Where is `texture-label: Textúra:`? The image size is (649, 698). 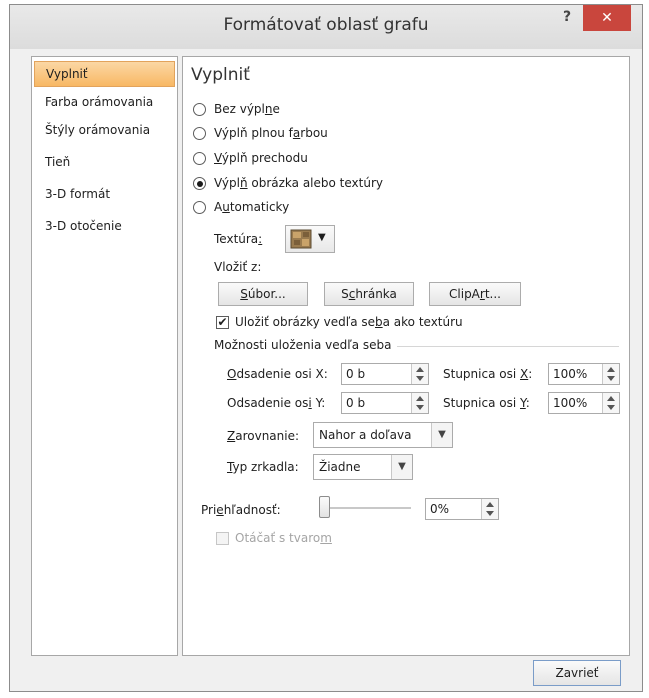
texture-label: Textúra: is located at coordinates (238, 239).